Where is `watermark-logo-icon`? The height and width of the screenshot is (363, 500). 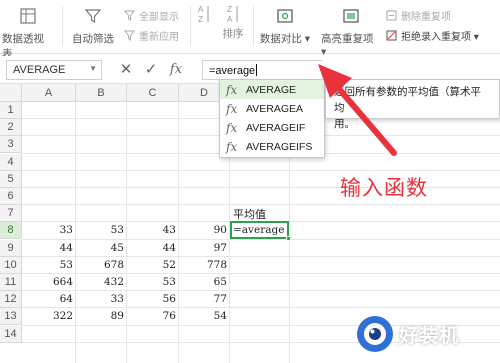
watermark-logo-icon is located at coordinates (375, 334).